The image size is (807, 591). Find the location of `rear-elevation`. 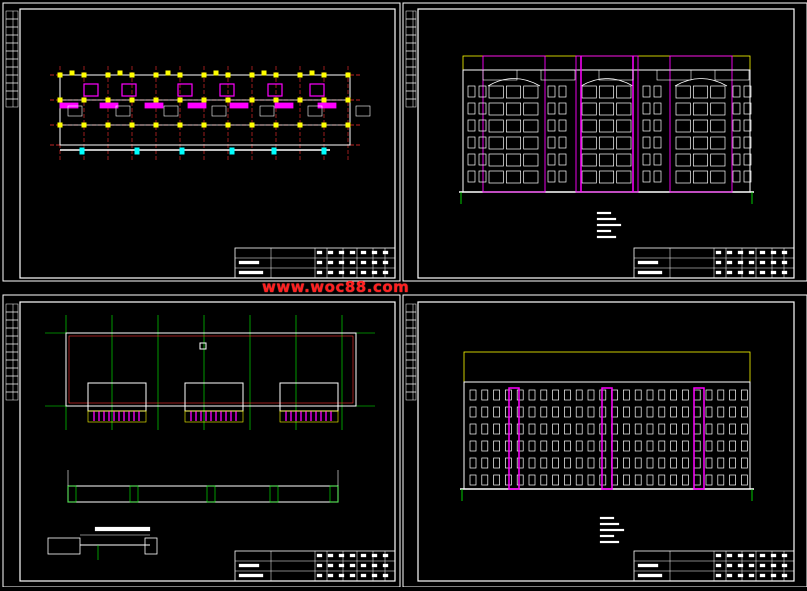

rear-elevation is located at coordinates (607, 426).